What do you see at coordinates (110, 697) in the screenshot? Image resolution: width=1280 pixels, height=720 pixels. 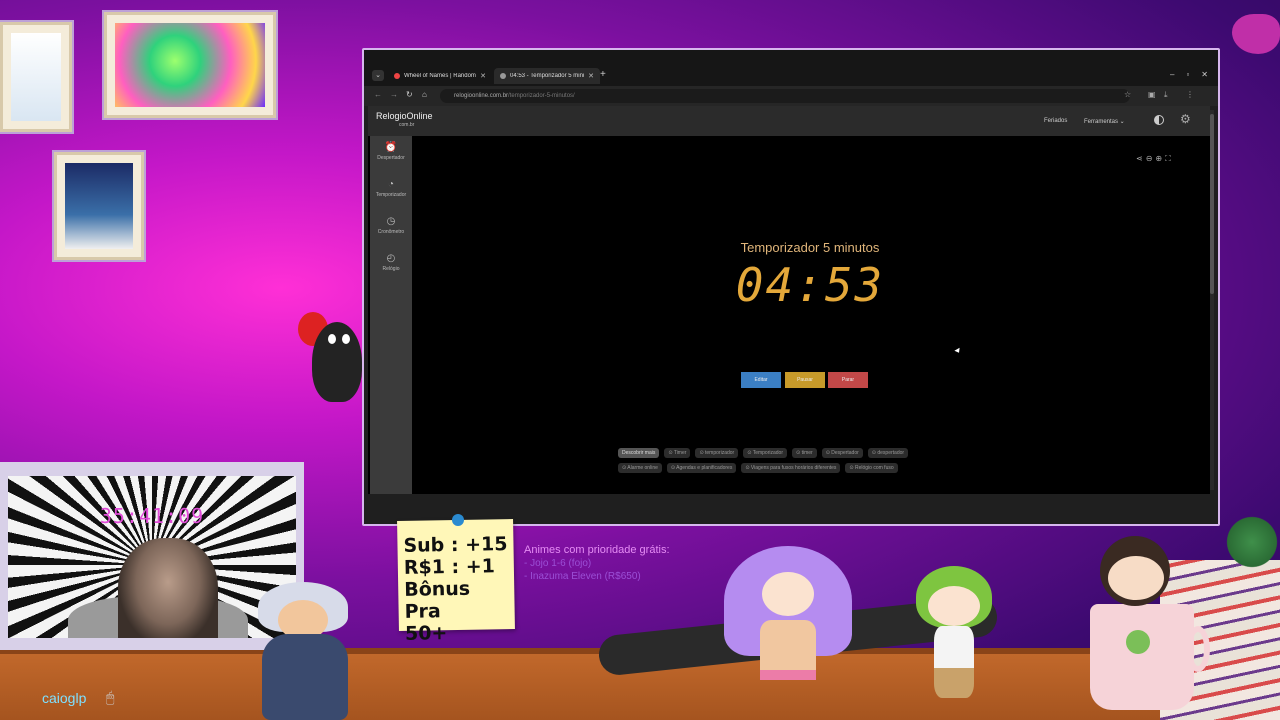 I see `mouse-icon: 🖱` at bounding box center [110, 697].